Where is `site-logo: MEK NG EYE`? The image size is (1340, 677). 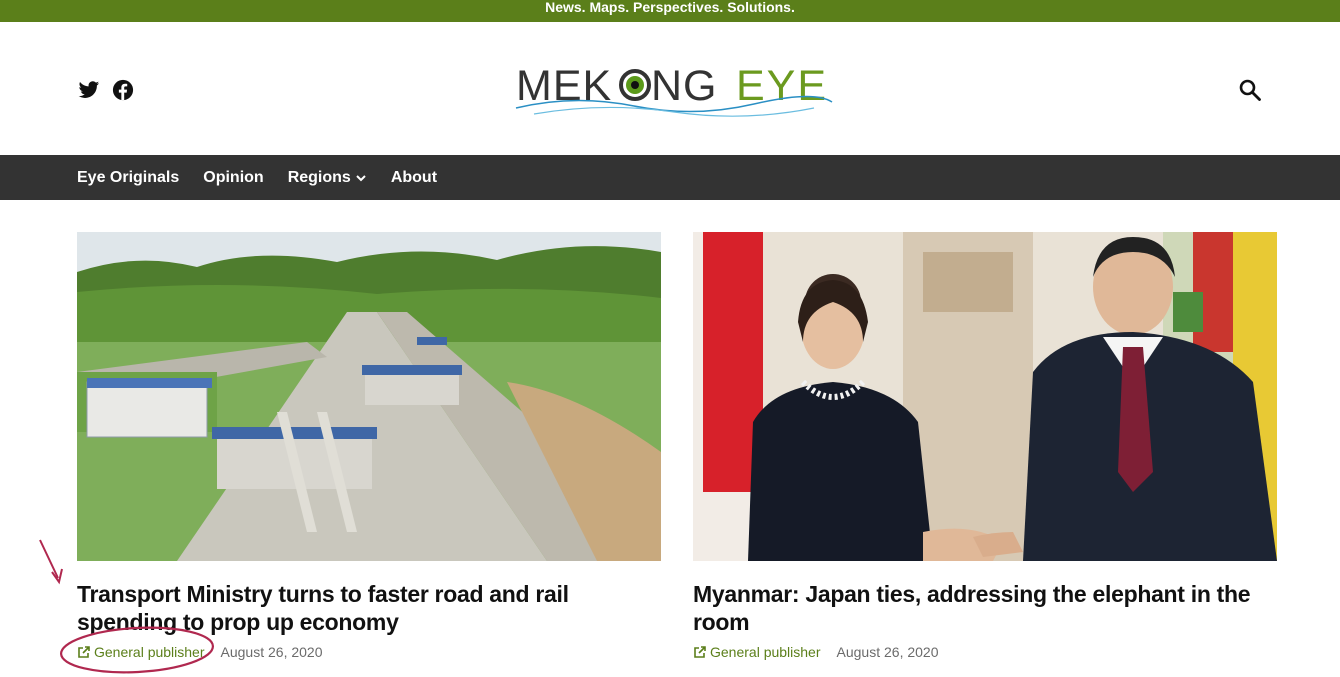 site-logo: MEK NG EYE is located at coordinates (674, 88).